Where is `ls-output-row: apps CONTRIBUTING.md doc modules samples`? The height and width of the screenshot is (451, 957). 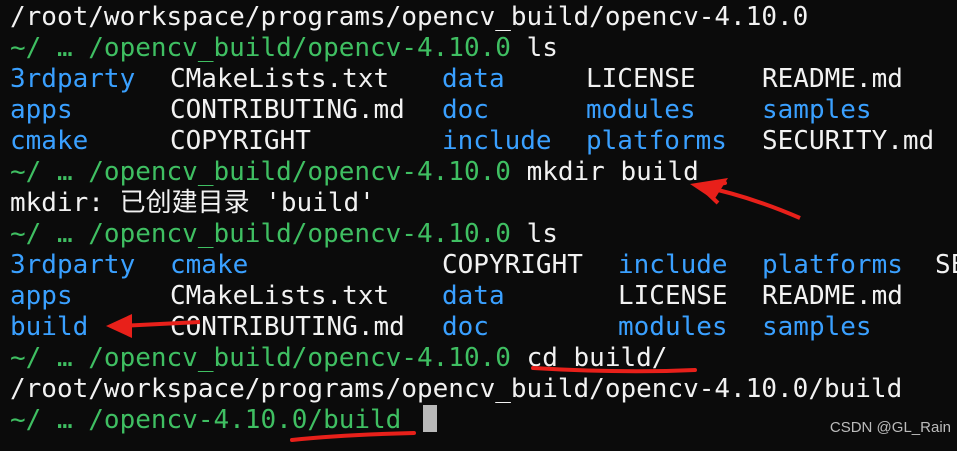 ls-output-row: apps CONTRIBUTING.md doc modules samples is located at coordinates (483, 110).